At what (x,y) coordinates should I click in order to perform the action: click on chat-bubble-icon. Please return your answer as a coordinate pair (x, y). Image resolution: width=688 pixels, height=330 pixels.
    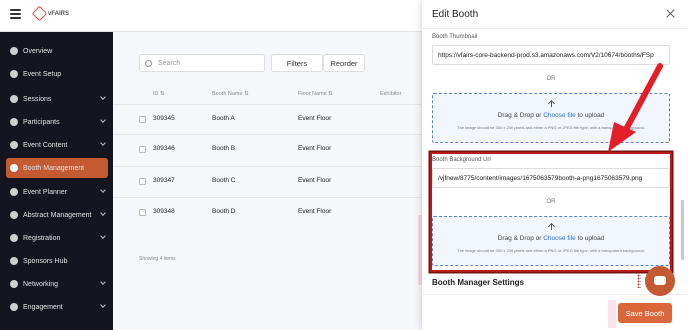
    Looking at the image, I should click on (660, 281).